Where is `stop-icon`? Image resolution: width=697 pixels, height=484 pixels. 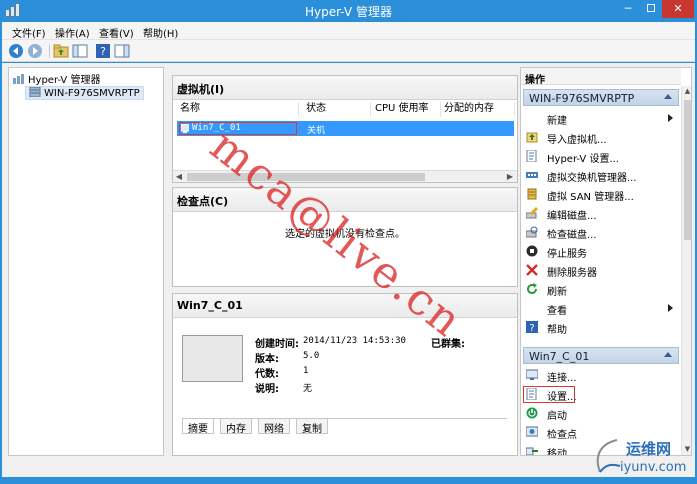 stop-icon is located at coordinates (532, 251).